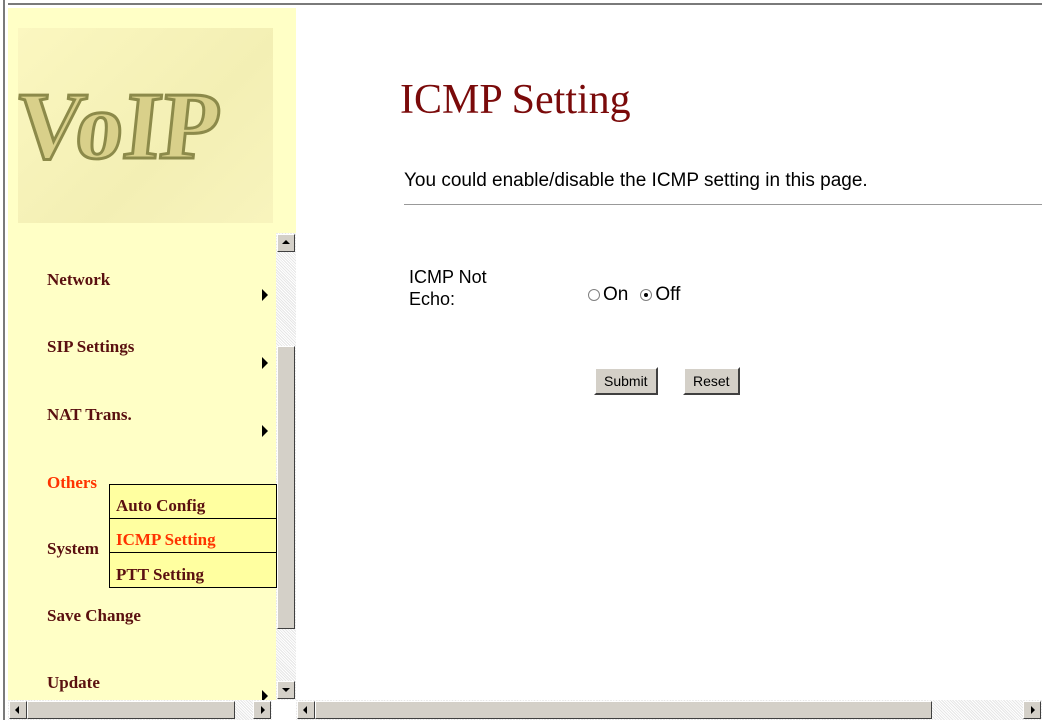 This screenshot has height=720, width=1042. What do you see at coordinates (90, 347) in the screenshot?
I see `sidebar-item-sip-settings: SIP Settings` at bounding box center [90, 347].